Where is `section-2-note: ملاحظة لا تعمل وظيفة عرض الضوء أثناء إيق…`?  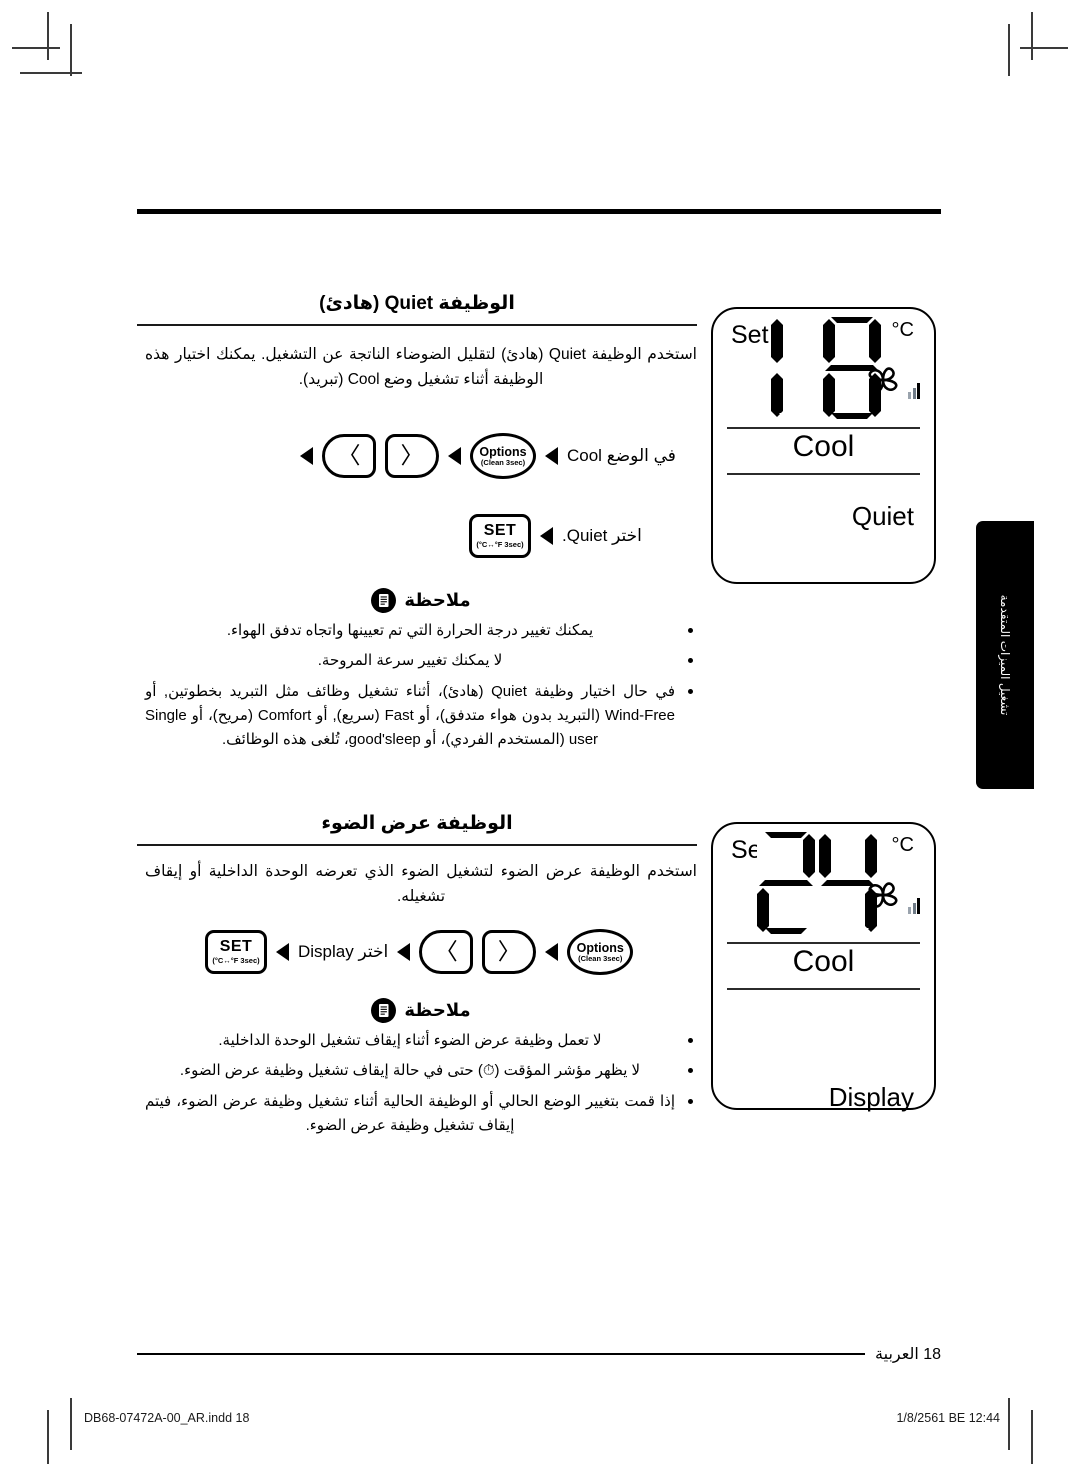 section-2-note: ملاحظة لا تعمل وظيفة عرض الضوء أثناء إيق… is located at coordinates (421, 1071).